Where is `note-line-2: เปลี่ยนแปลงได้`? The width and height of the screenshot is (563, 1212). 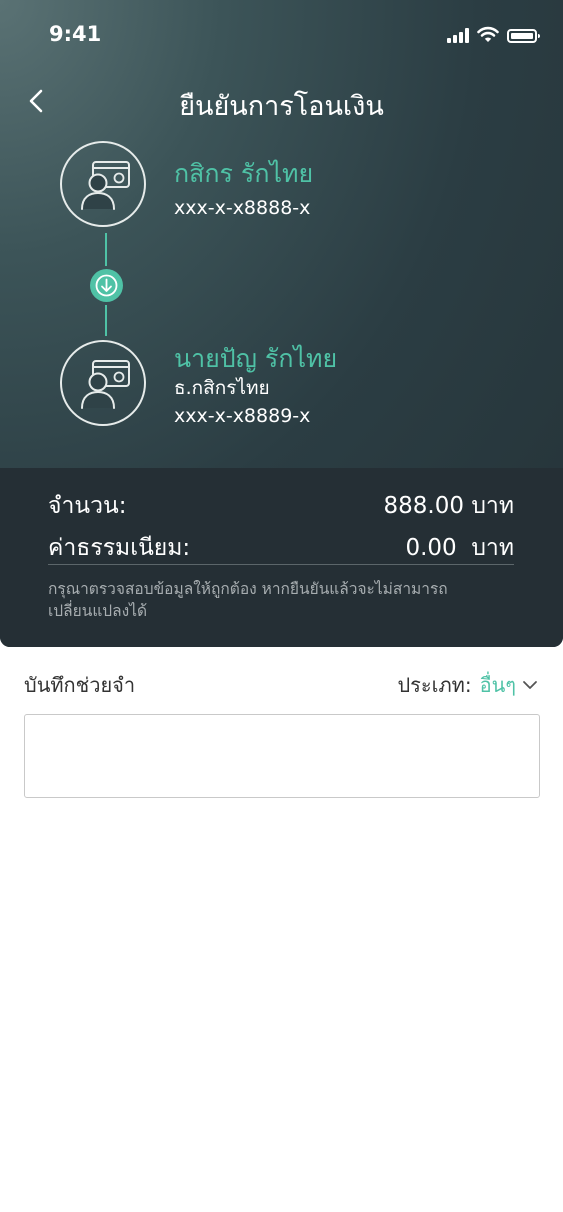 note-line-2: เปลี่ยนแปลงได้ is located at coordinates (98, 611).